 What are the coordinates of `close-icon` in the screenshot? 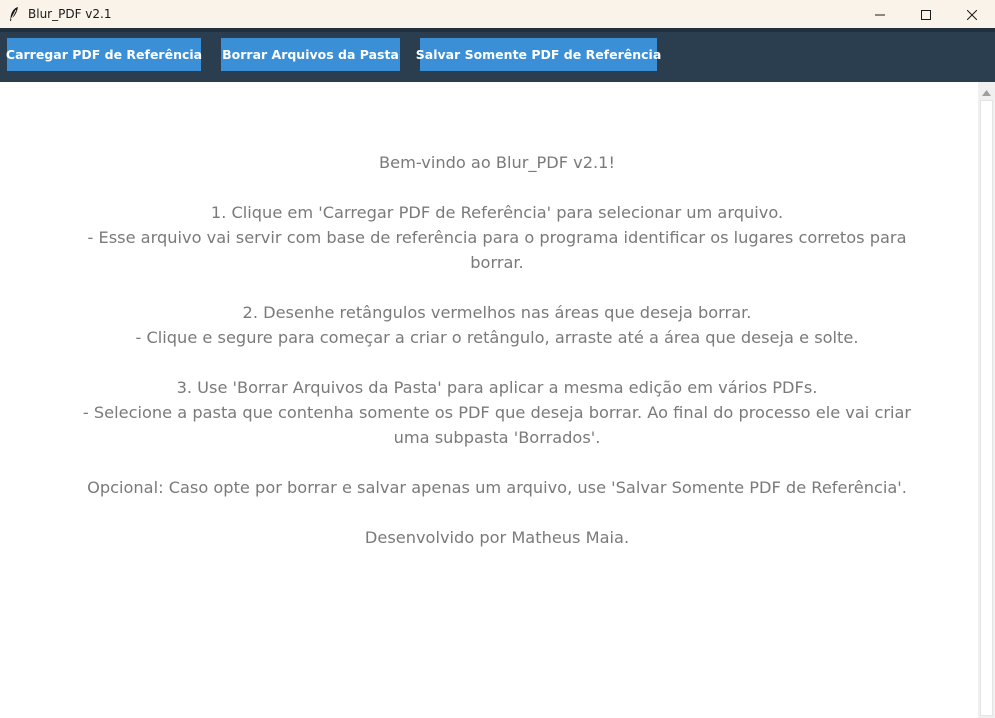 It's located at (972, 14).